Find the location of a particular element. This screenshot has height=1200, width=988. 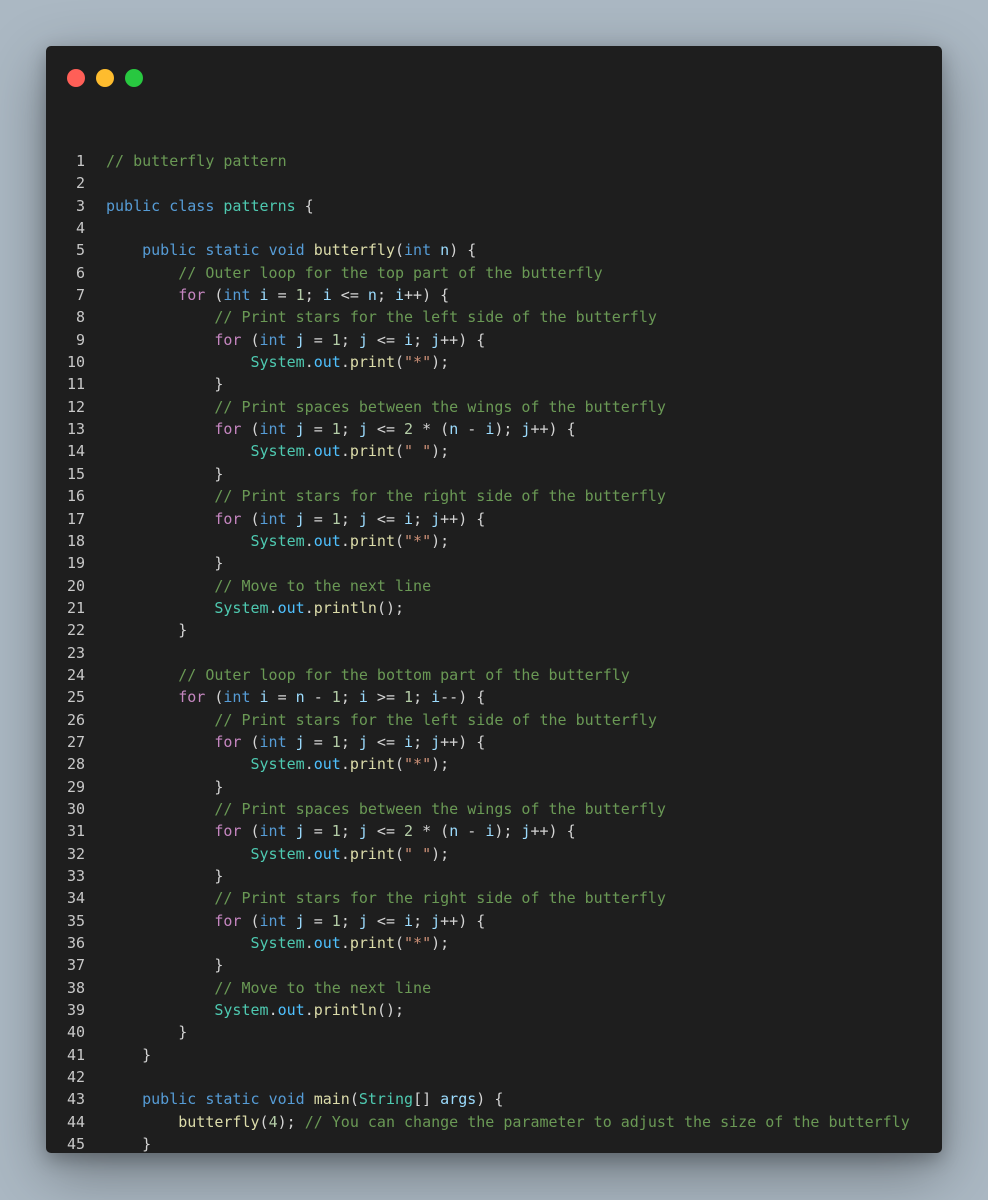

line-number: 17 is located at coordinates (75, 518).